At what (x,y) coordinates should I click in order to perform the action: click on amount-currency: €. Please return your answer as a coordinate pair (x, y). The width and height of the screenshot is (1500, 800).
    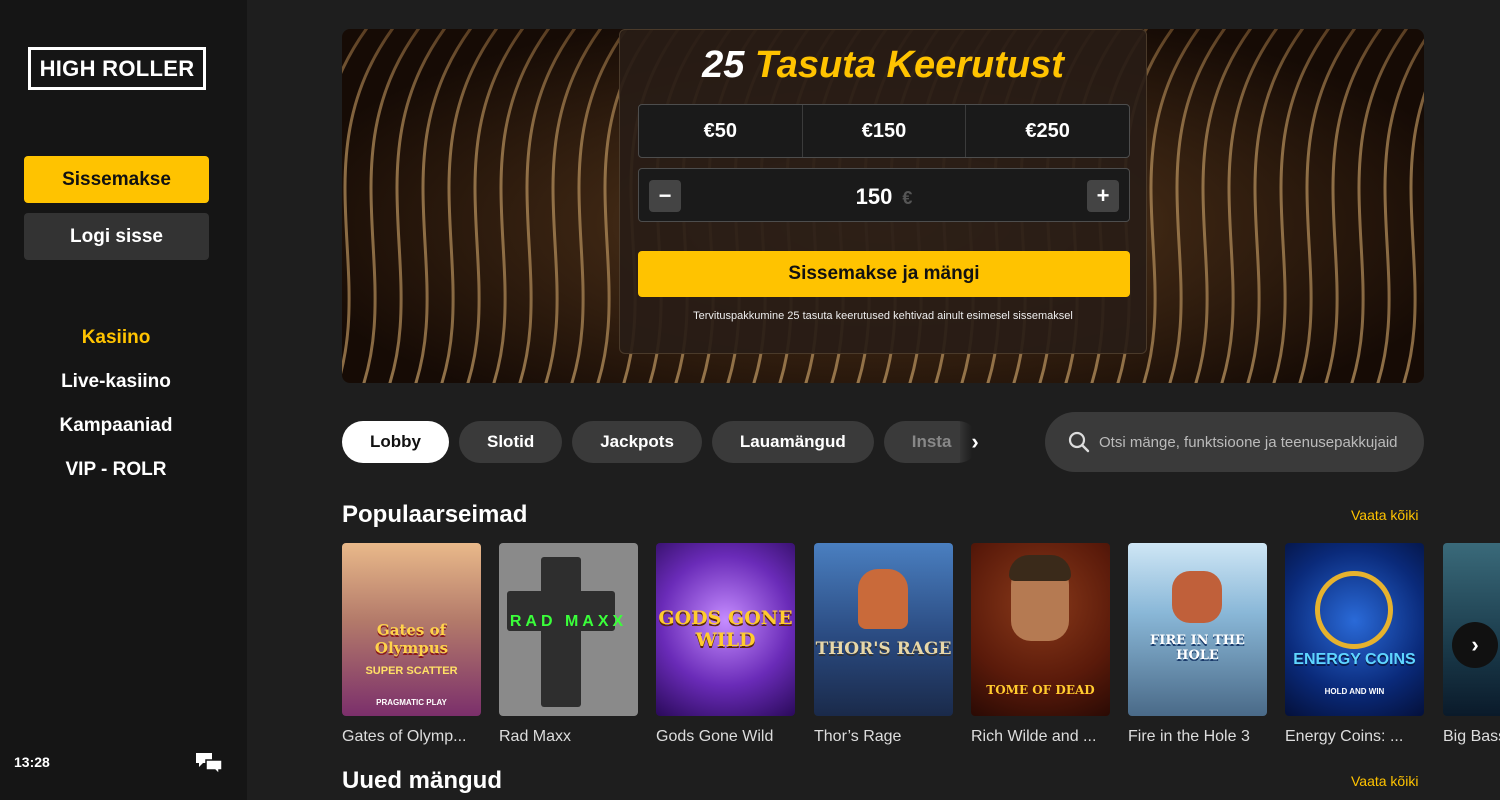
    Looking at the image, I should click on (907, 198).